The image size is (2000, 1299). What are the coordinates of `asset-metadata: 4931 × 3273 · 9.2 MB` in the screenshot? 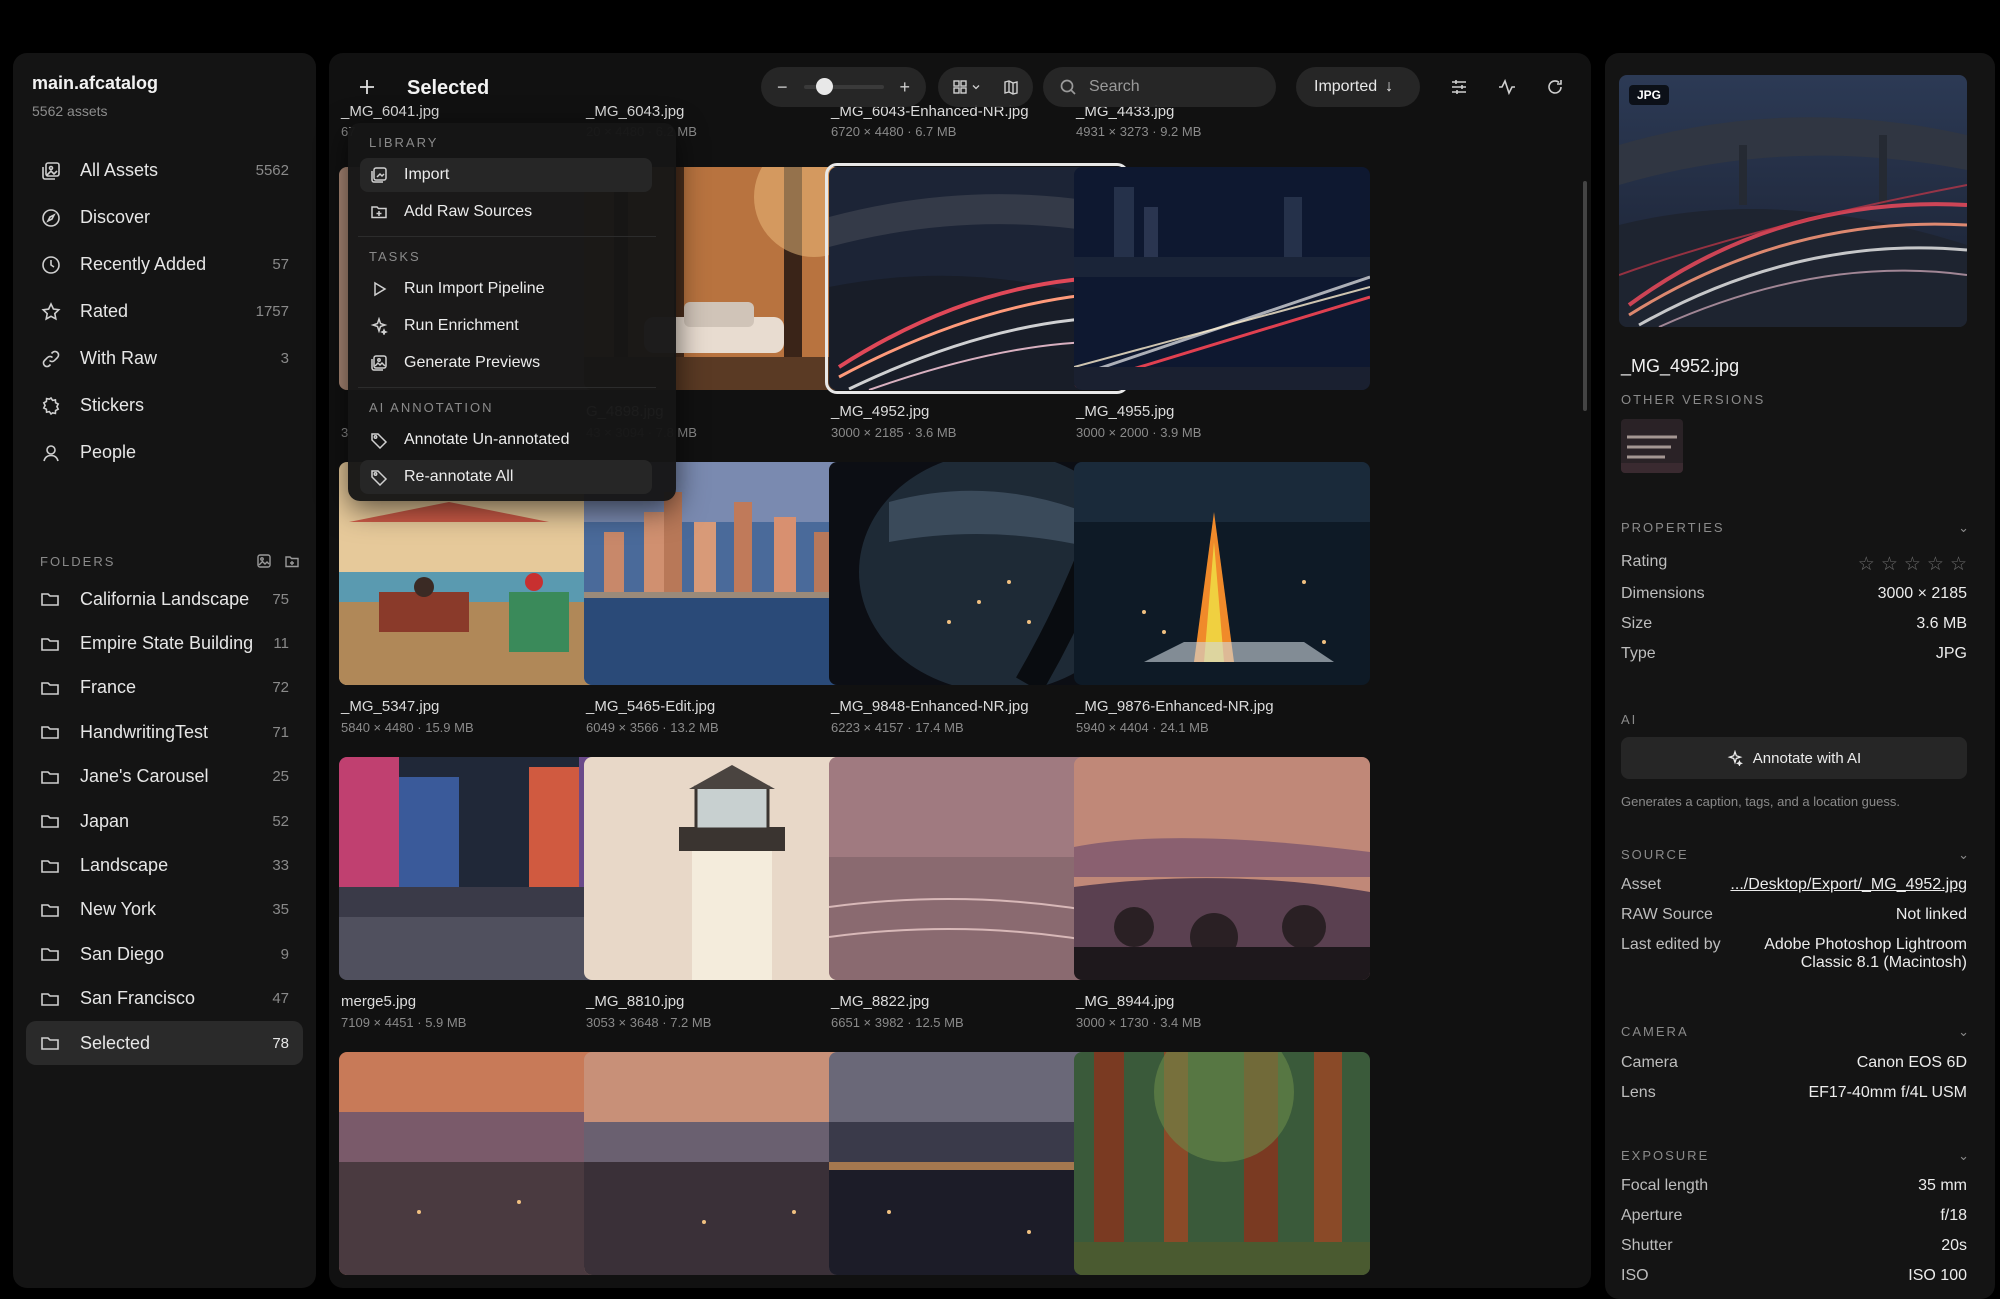 It's located at (1139, 131).